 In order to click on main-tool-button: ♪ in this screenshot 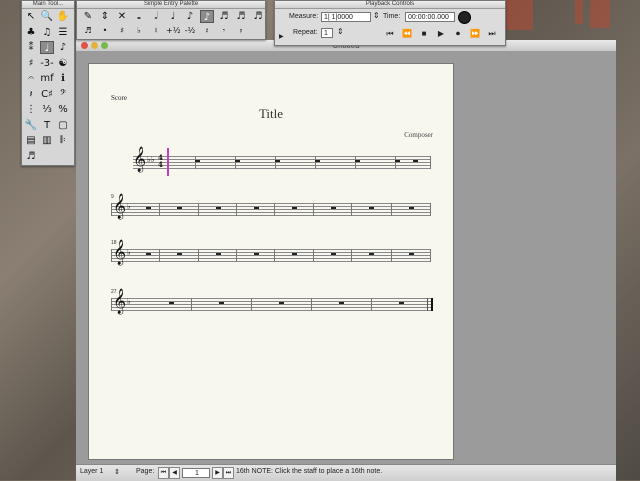, I will do `click(63, 47)`.